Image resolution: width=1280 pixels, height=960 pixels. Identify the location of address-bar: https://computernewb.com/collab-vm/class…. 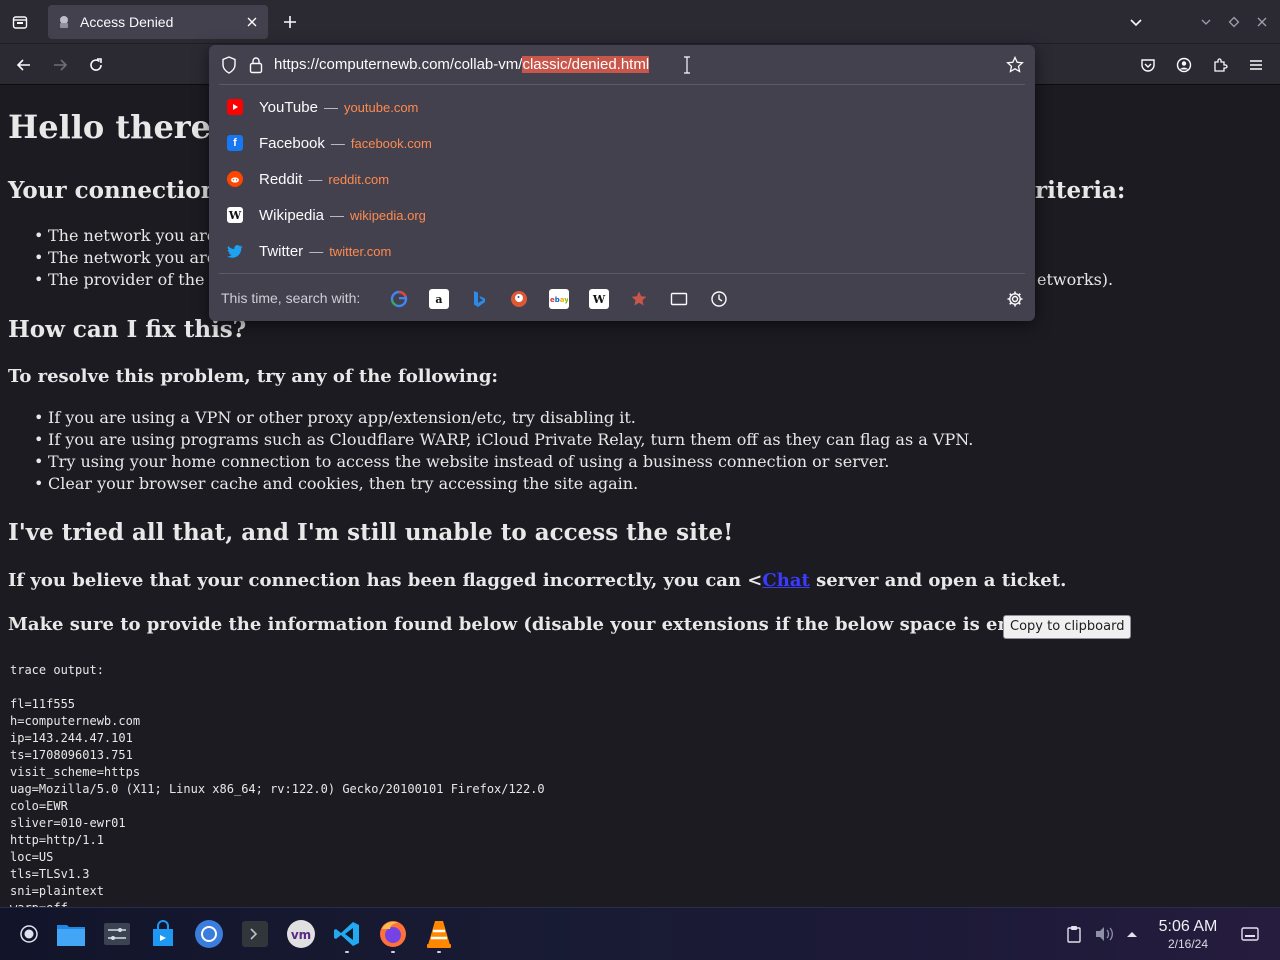
(622, 65).